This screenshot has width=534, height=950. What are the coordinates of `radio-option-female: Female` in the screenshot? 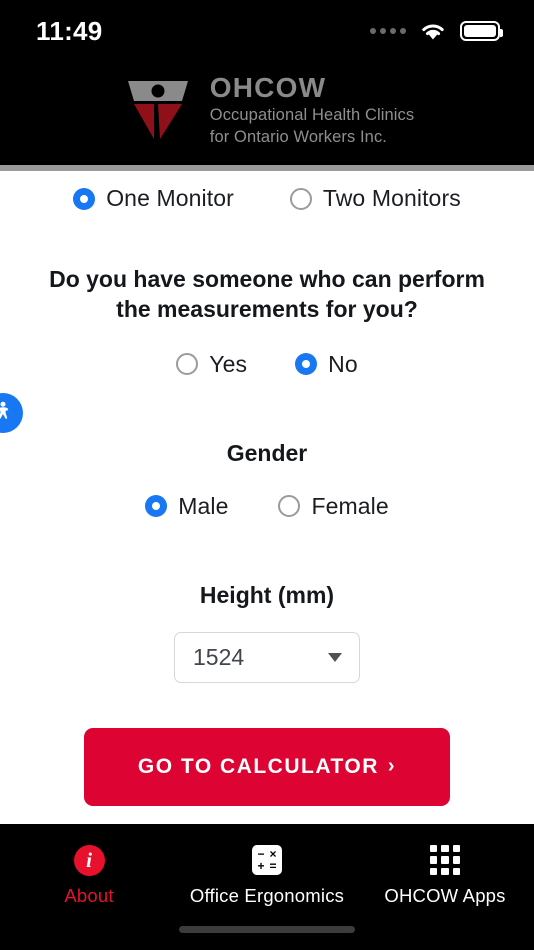 It's located at (333, 506).